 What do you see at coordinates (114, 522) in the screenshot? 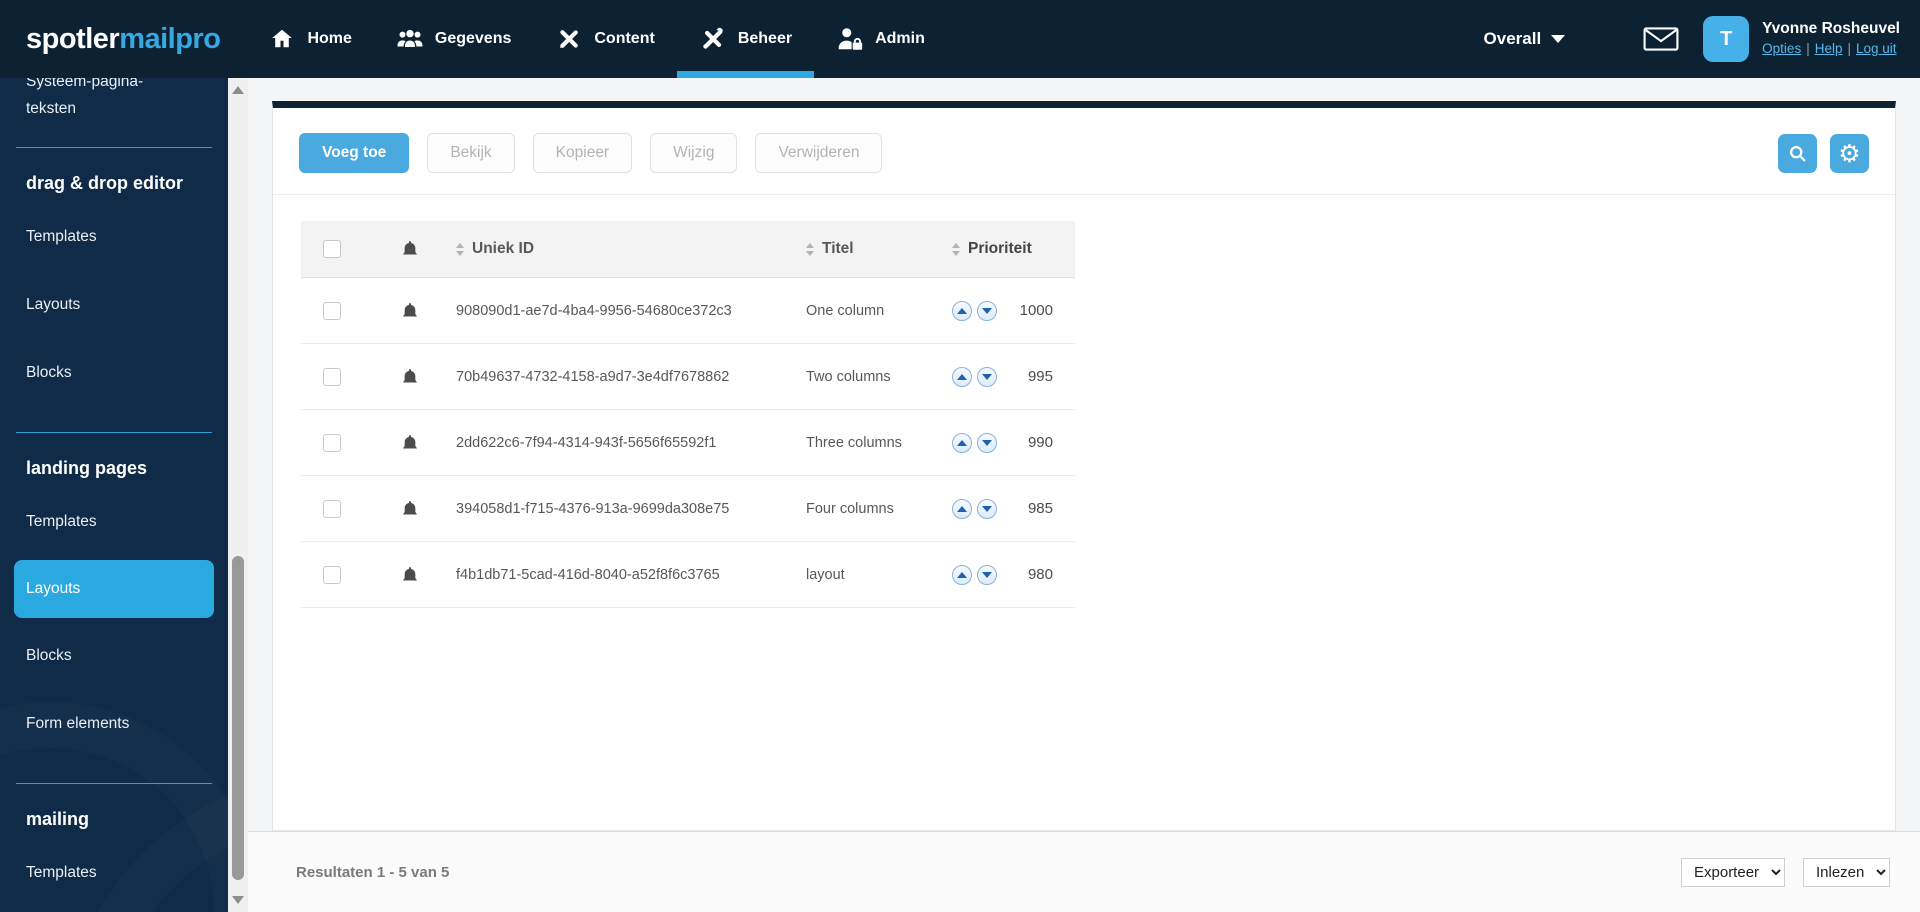
I see `sidebar-item-lp-templates: Templates` at bounding box center [114, 522].